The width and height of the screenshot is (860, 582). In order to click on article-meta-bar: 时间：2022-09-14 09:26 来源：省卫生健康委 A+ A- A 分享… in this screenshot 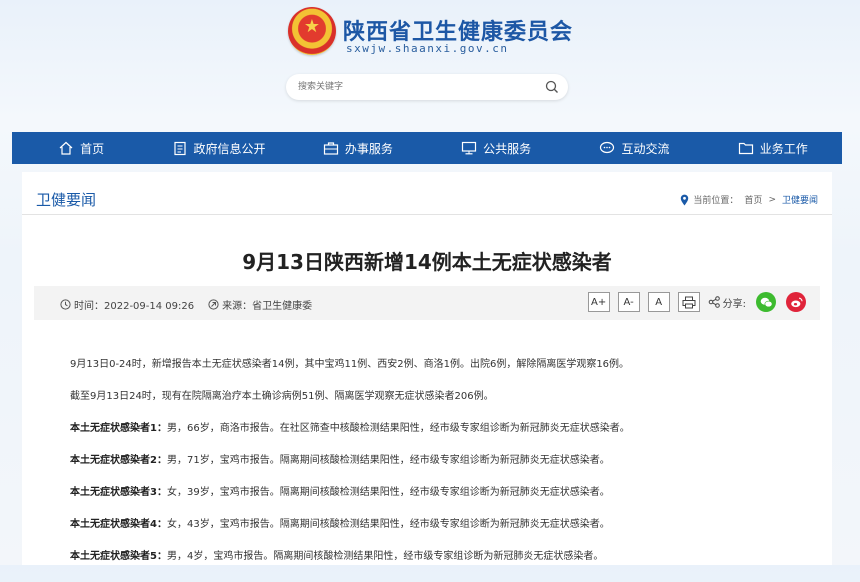, I will do `click(427, 303)`.